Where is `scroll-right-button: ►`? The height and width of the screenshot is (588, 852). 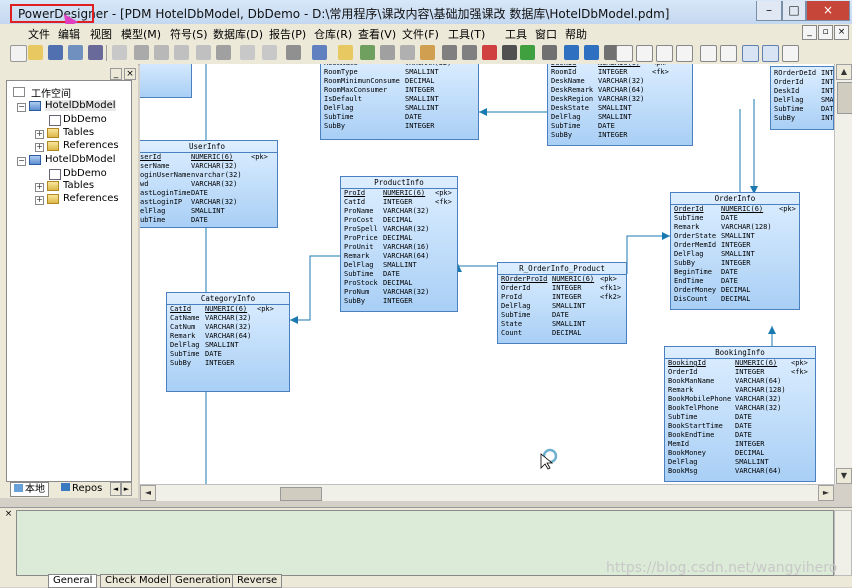
scroll-right-button: ► is located at coordinates (826, 493).